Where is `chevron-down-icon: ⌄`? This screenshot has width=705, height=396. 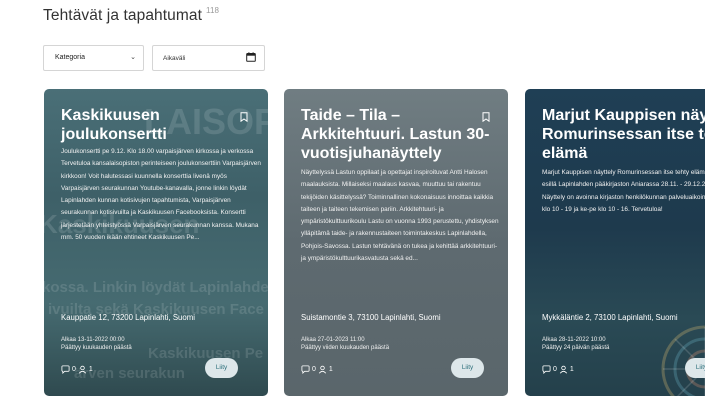 chevron-down-icon: ⌄ is located at coordinates (133, 57).